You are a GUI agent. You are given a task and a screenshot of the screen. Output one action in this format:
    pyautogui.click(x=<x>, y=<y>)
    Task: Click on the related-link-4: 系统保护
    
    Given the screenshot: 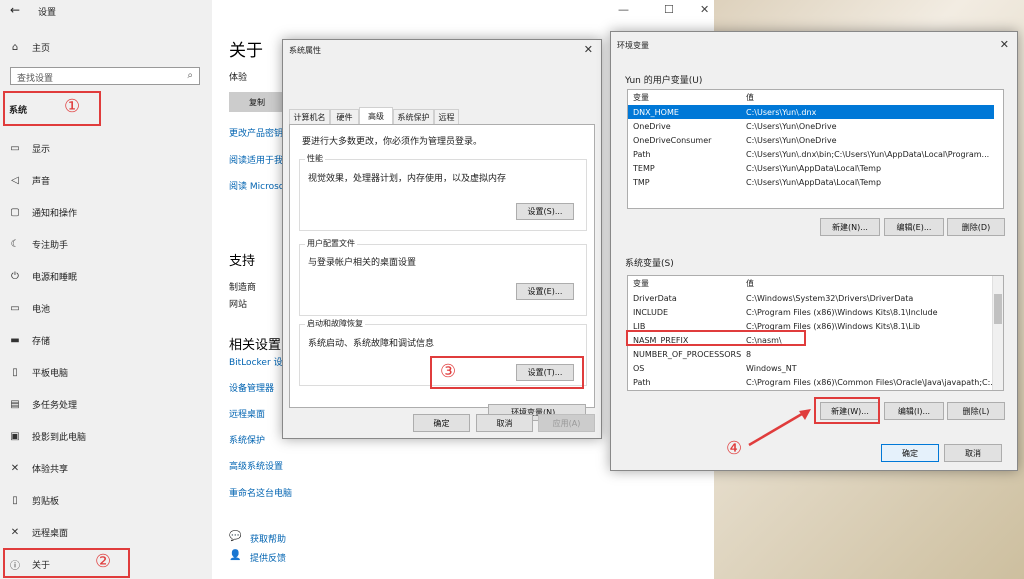 What is the action you would take?
    pyautogui.click(x=247, y=439)
    